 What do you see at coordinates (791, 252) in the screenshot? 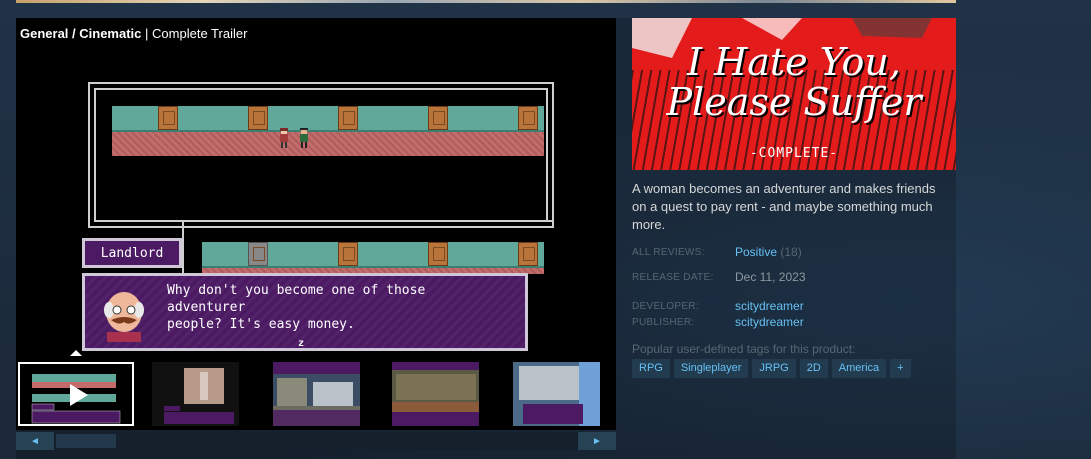
I see `review-count: (18)` at bounding box center [791, 252].